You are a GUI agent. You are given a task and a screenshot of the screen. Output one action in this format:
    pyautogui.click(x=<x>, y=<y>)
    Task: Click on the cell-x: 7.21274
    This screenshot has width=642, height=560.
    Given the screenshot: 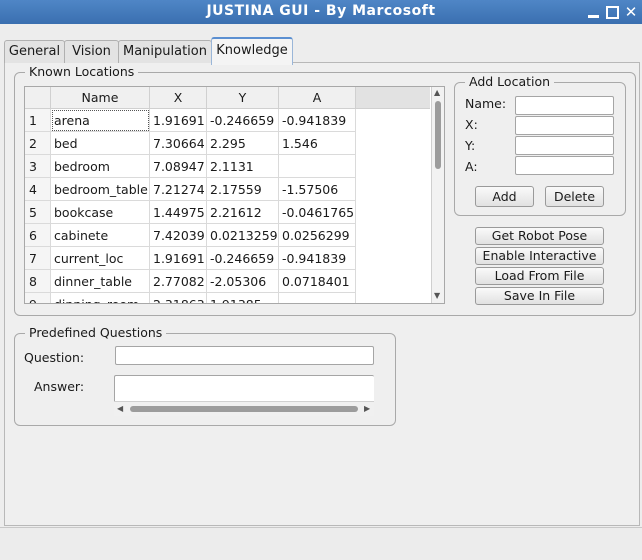 What is the action you would take?
    pyautogui.click(x=178, y=189)
    